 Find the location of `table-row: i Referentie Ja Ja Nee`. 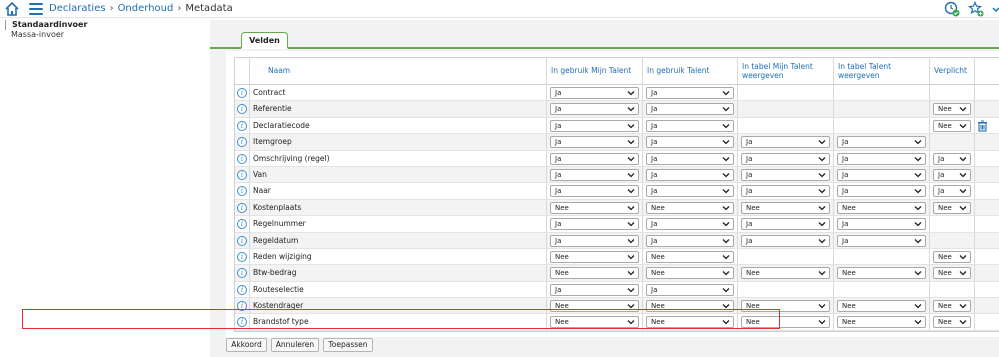

table-row: i Referentie Ja Ja Nee is located at coordinates (617, 109).